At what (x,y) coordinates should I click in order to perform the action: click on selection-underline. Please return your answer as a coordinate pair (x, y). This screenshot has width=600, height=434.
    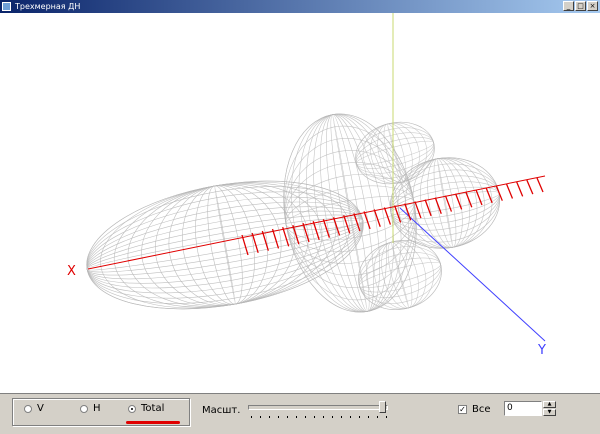
    Looking at the image, I should click on (153, 422).